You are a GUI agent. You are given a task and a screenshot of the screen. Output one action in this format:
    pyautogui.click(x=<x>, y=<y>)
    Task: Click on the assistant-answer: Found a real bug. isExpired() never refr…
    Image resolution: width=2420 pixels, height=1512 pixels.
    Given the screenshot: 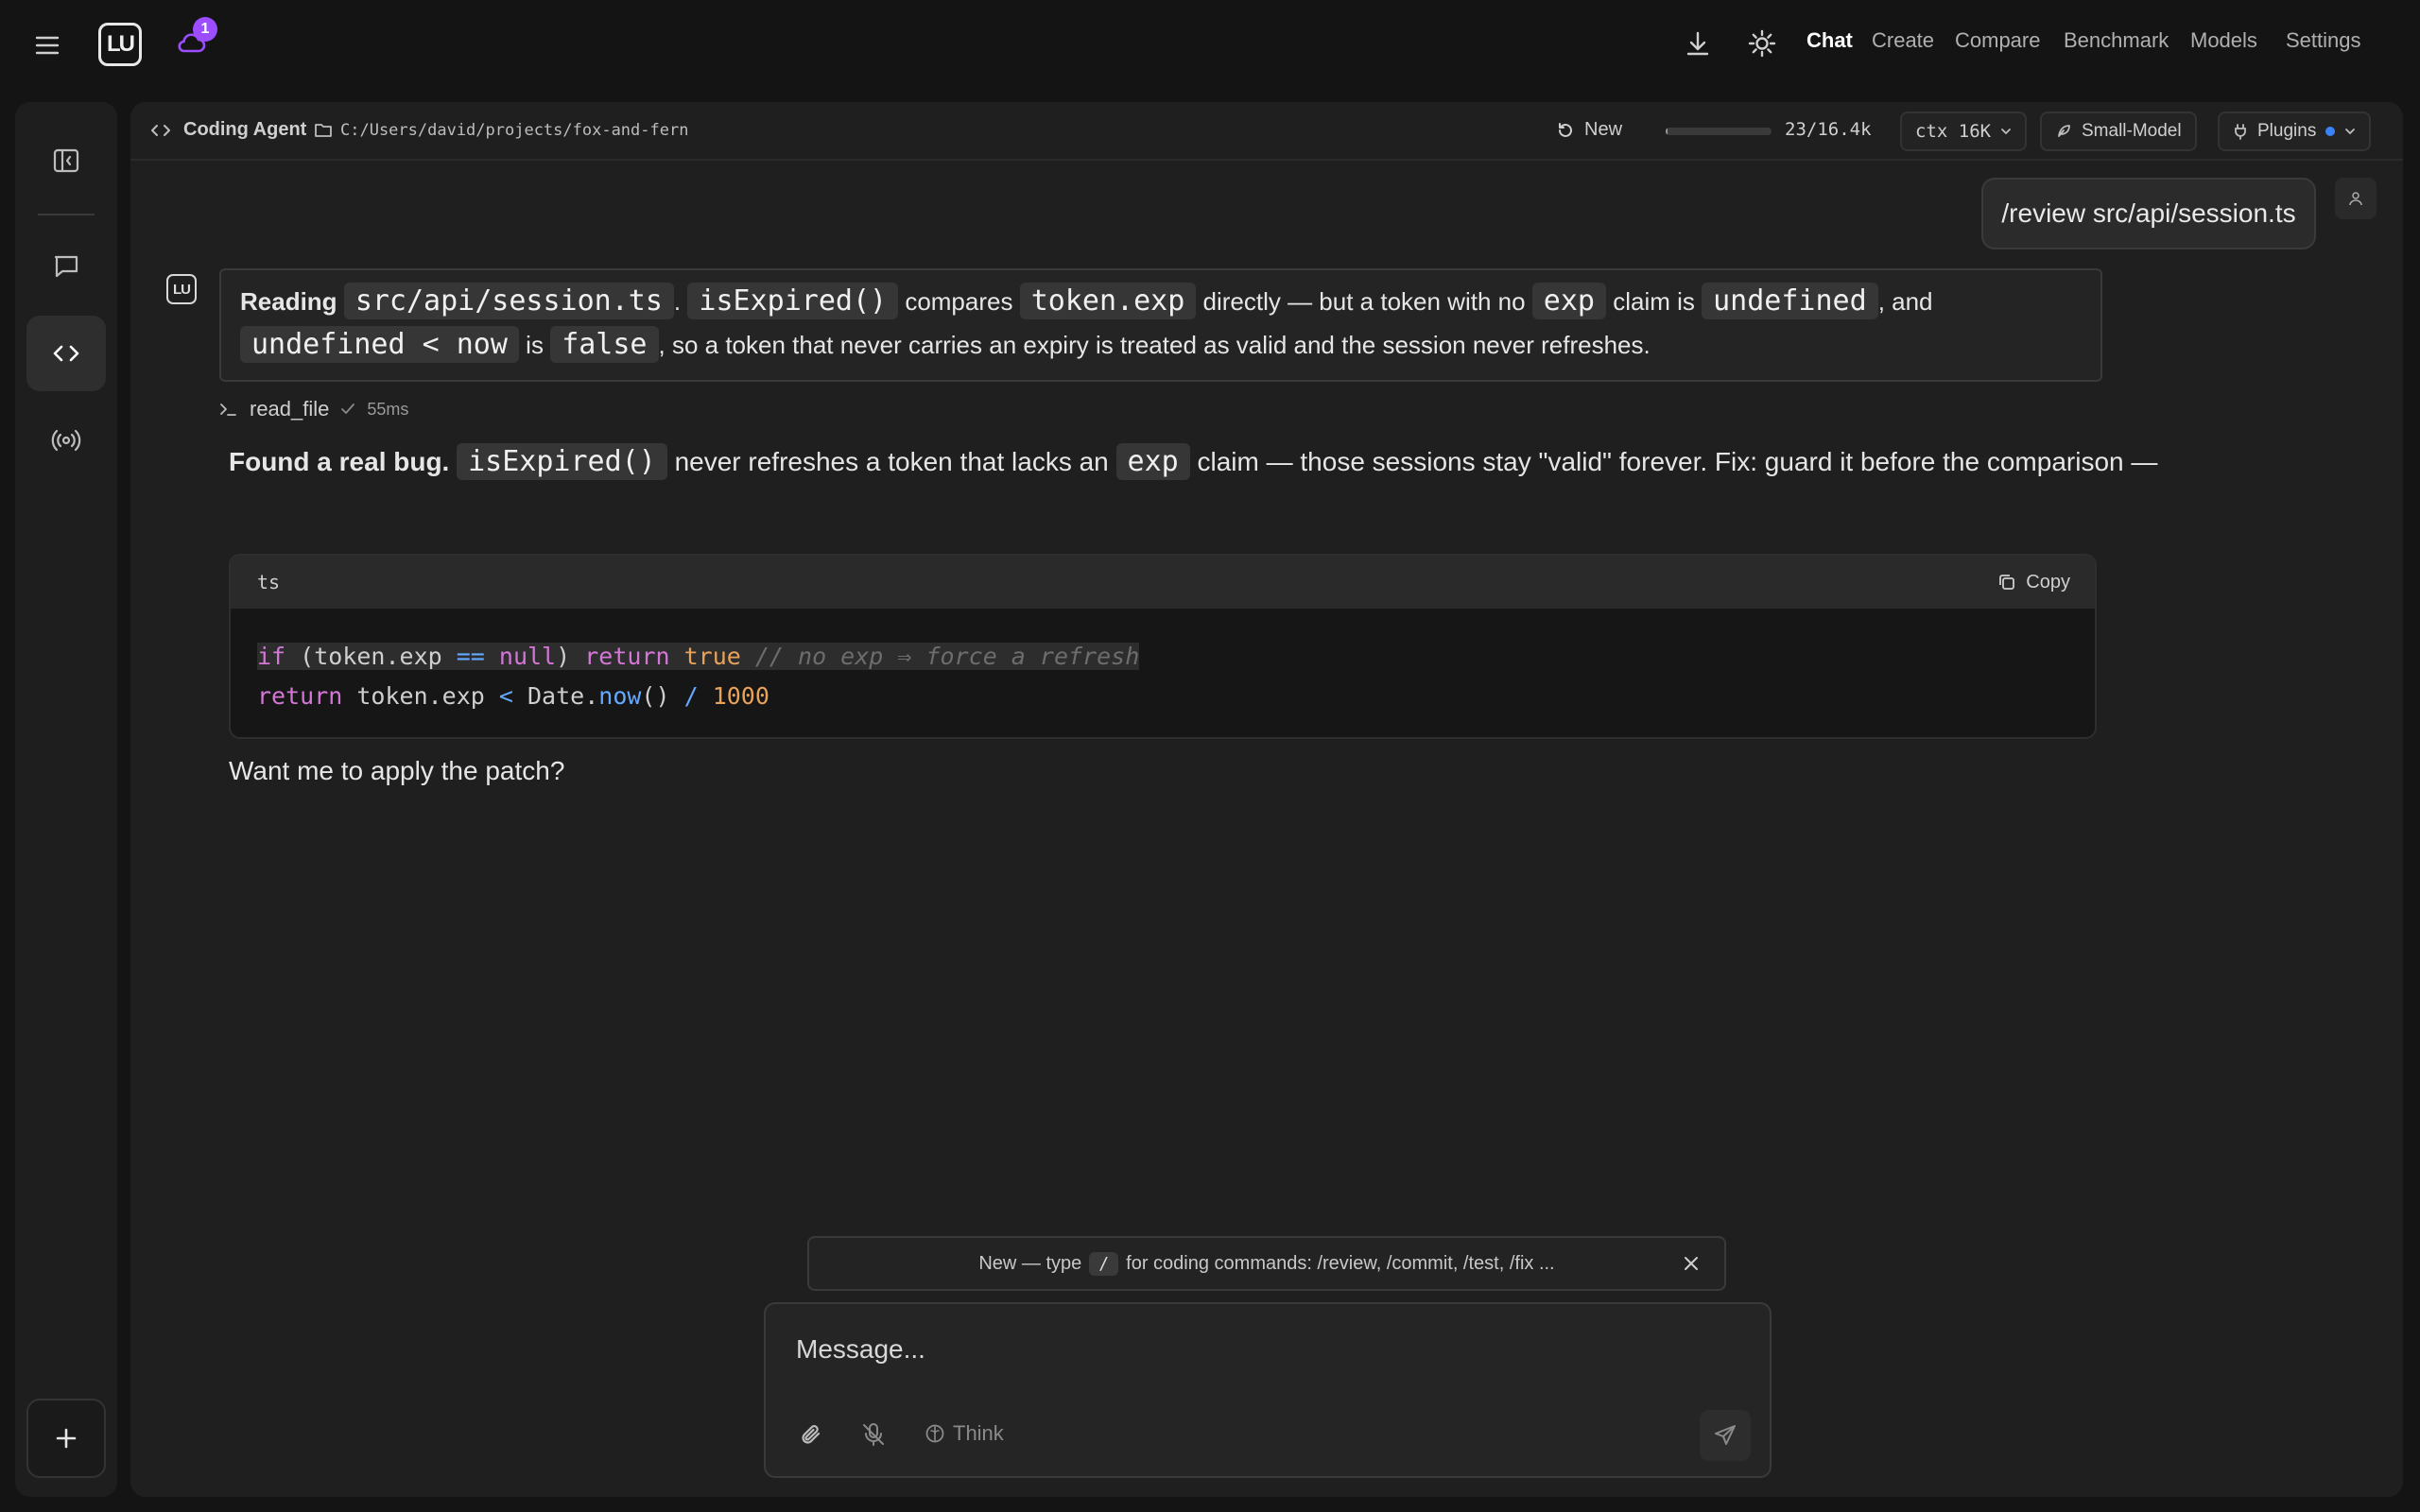 What is the action you would take?
    pyautogui.click(x=1193, y=461)
    